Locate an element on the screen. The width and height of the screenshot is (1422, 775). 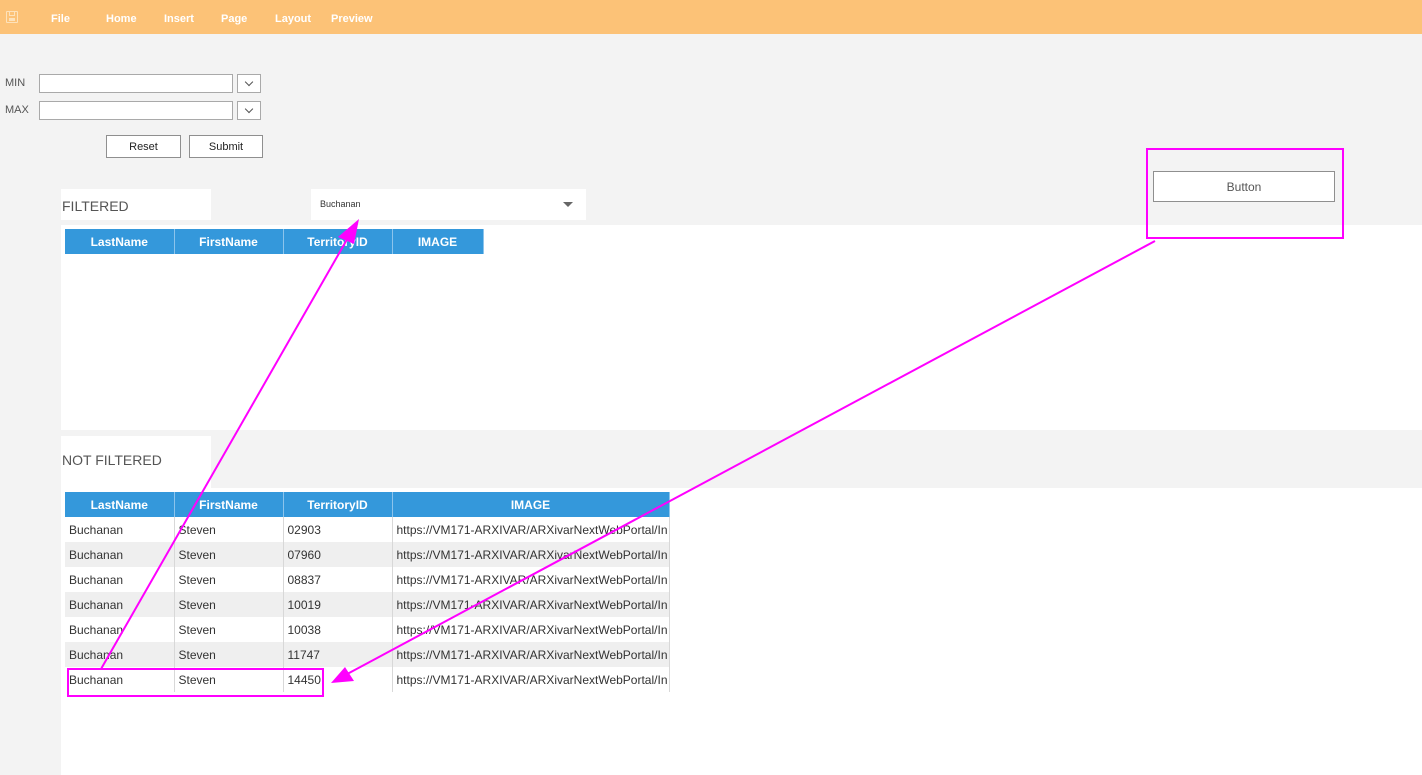
filtered-grid: LastName FirstName TerritoryID IMAGE is located at coordinates (274, 241).